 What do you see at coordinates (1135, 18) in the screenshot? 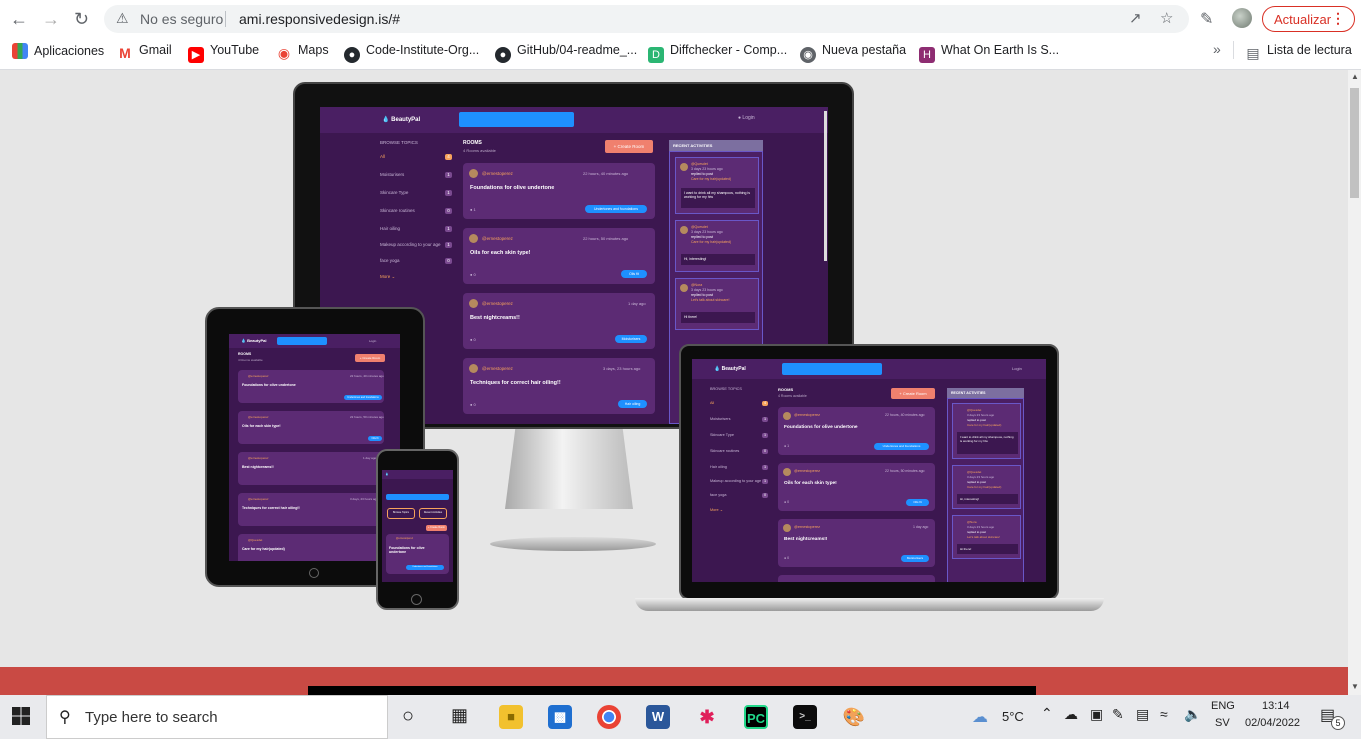
I see `share-icon: ↗` at bounding box center [1135, 18].